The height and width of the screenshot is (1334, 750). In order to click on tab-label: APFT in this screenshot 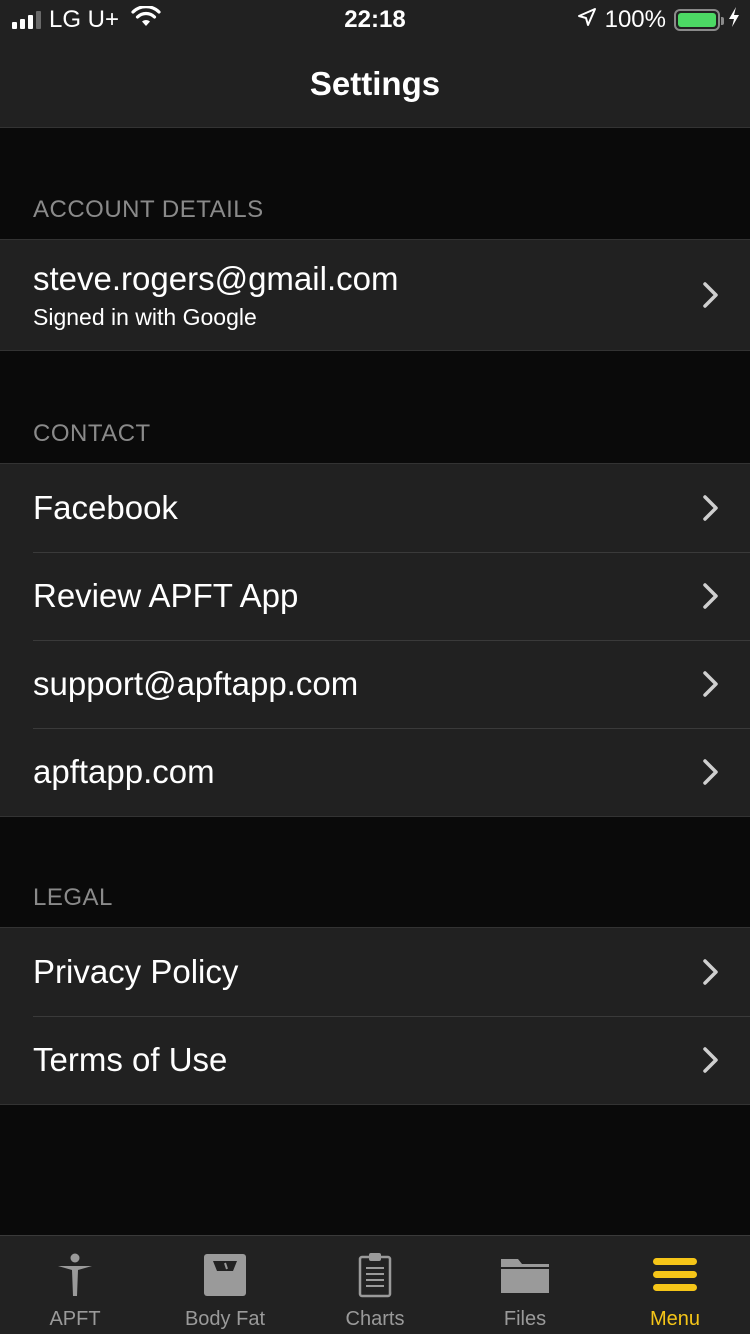, I will do `click(75, 1319)`.